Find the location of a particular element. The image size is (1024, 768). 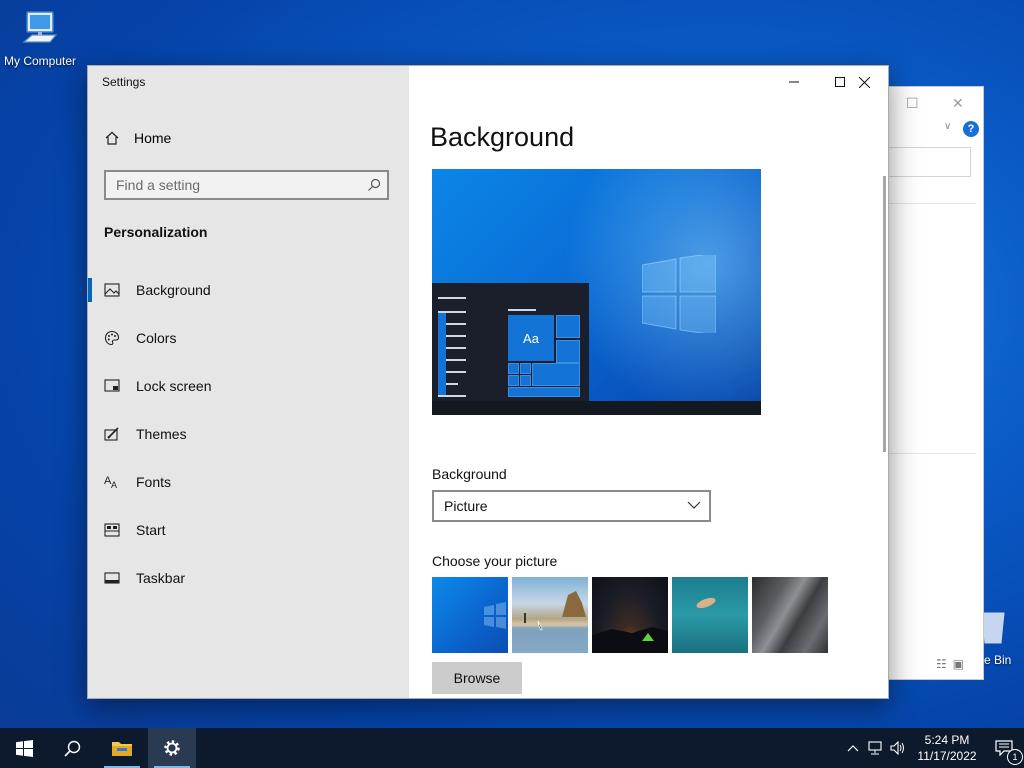

close-button is located at coordinates (864, 82).